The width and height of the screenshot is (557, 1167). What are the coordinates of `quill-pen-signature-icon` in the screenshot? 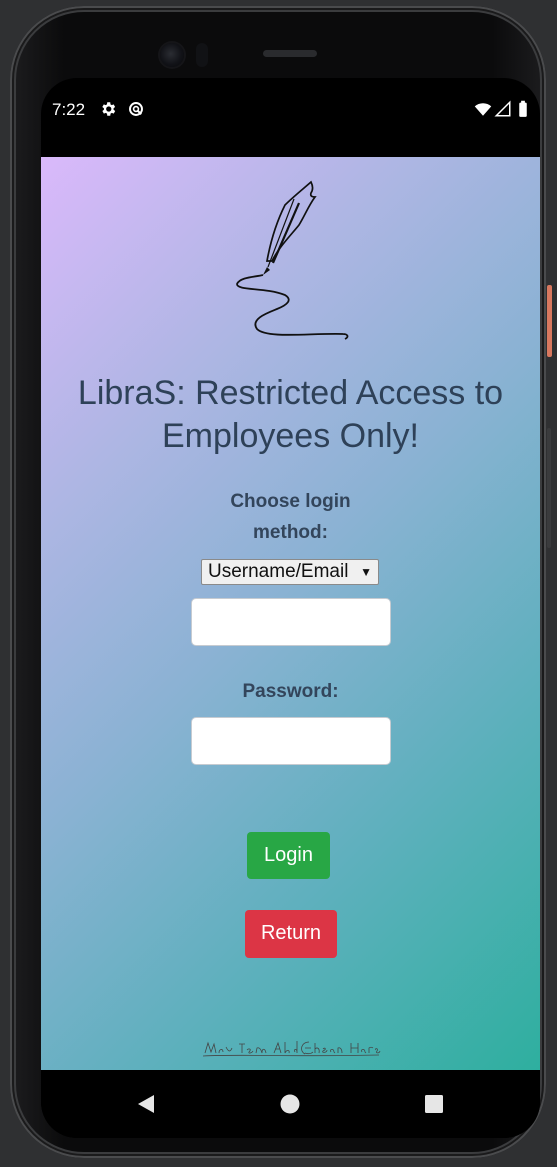 It's located at (292, 260).